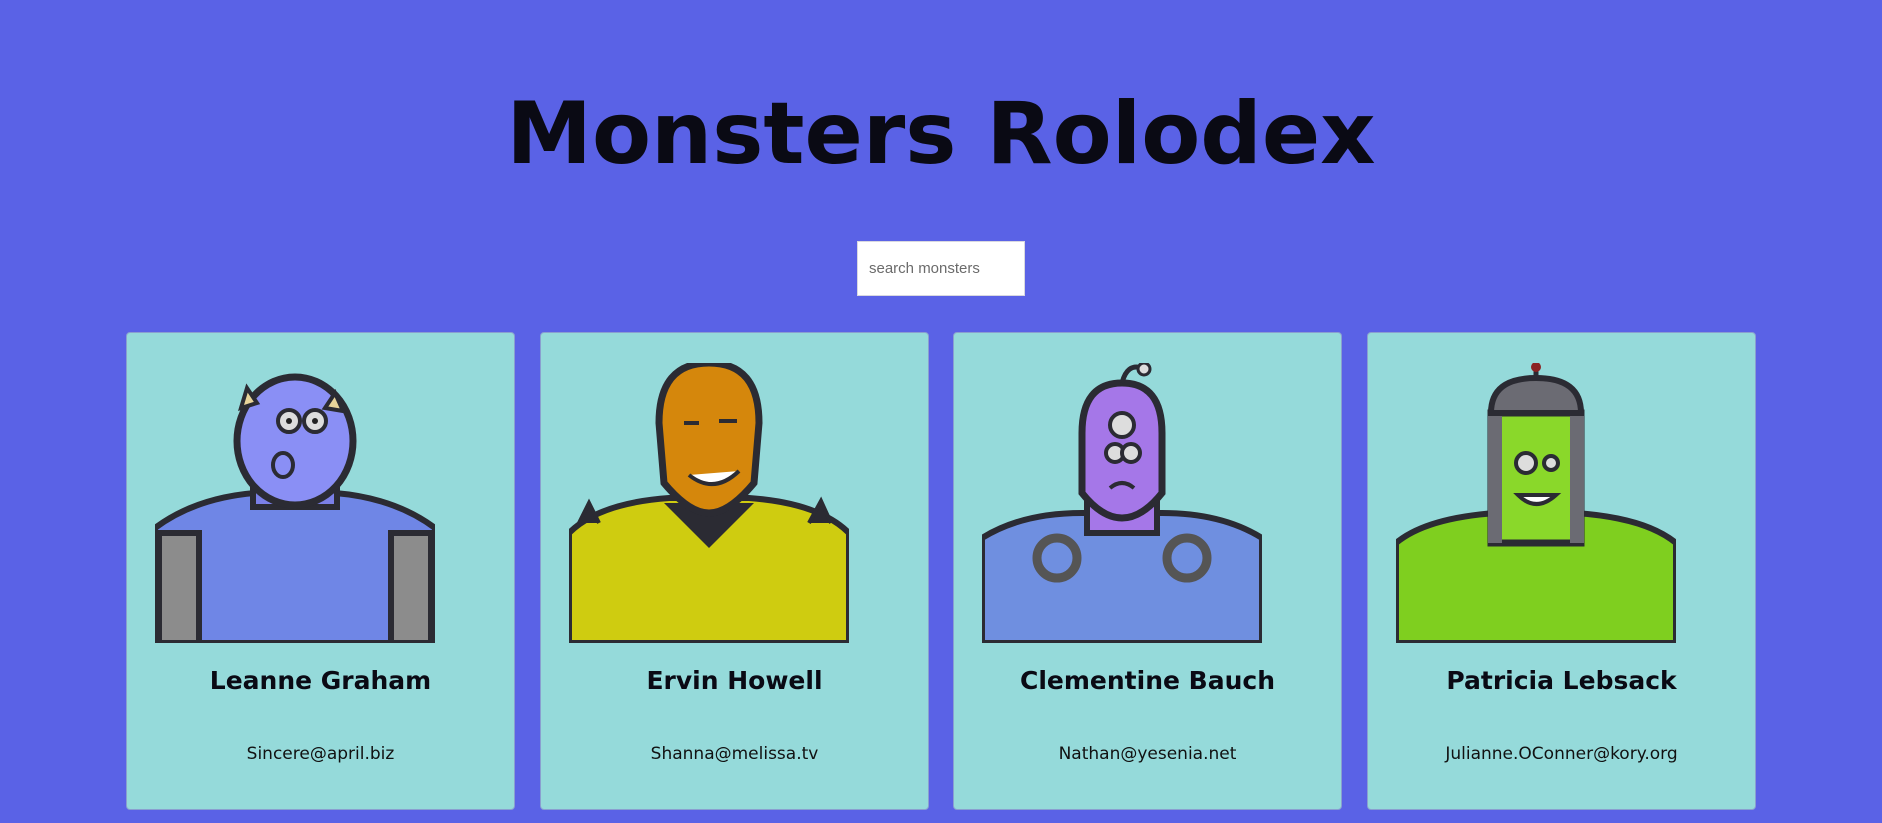  Describe the element at coordinates (1561, 754) in the screenshot. I see `monster-email: Julianne.OConner@kory.org` at that location.